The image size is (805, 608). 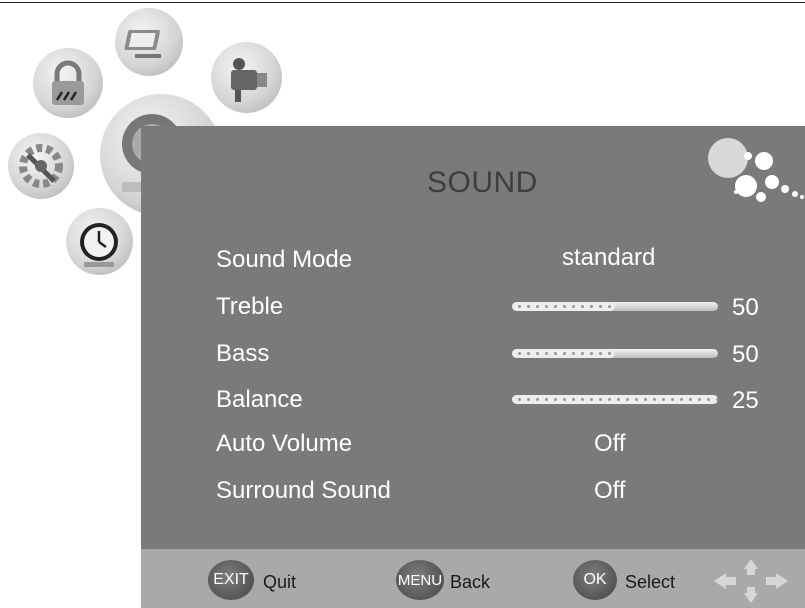 I want to click on select-label: Select, so click(x=650, y=582).